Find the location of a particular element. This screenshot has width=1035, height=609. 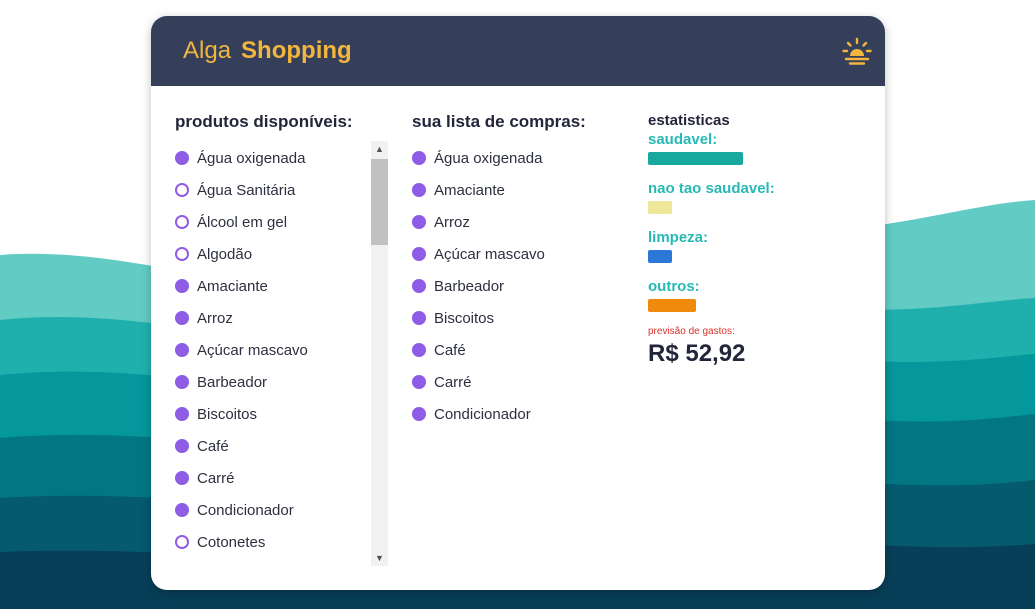

available-product-item: Amaciante is located at coordinates (221, 286).